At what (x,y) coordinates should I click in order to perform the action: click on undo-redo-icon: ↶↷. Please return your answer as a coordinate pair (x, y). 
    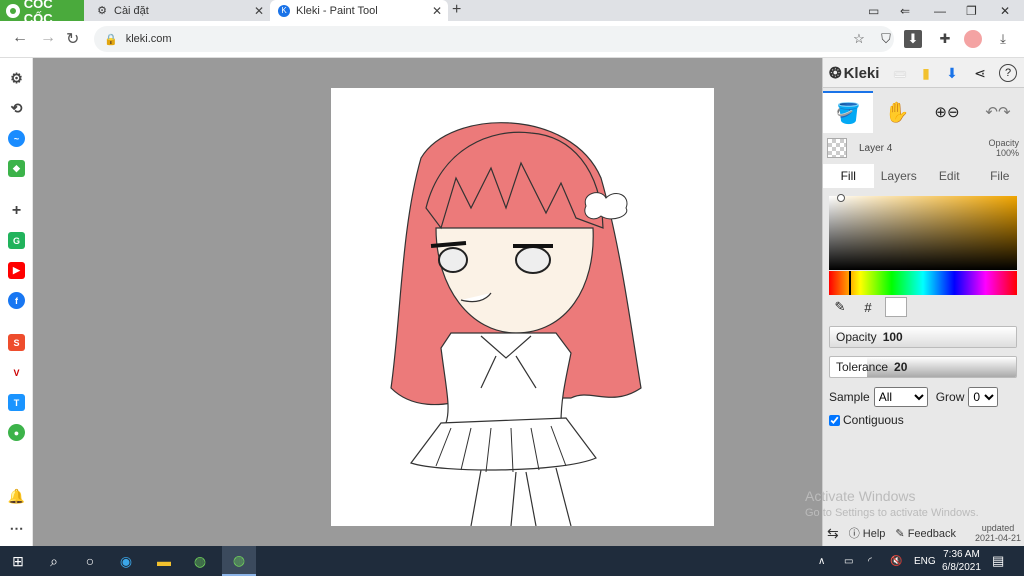
    Looking at the image, I should click on (998, 112).